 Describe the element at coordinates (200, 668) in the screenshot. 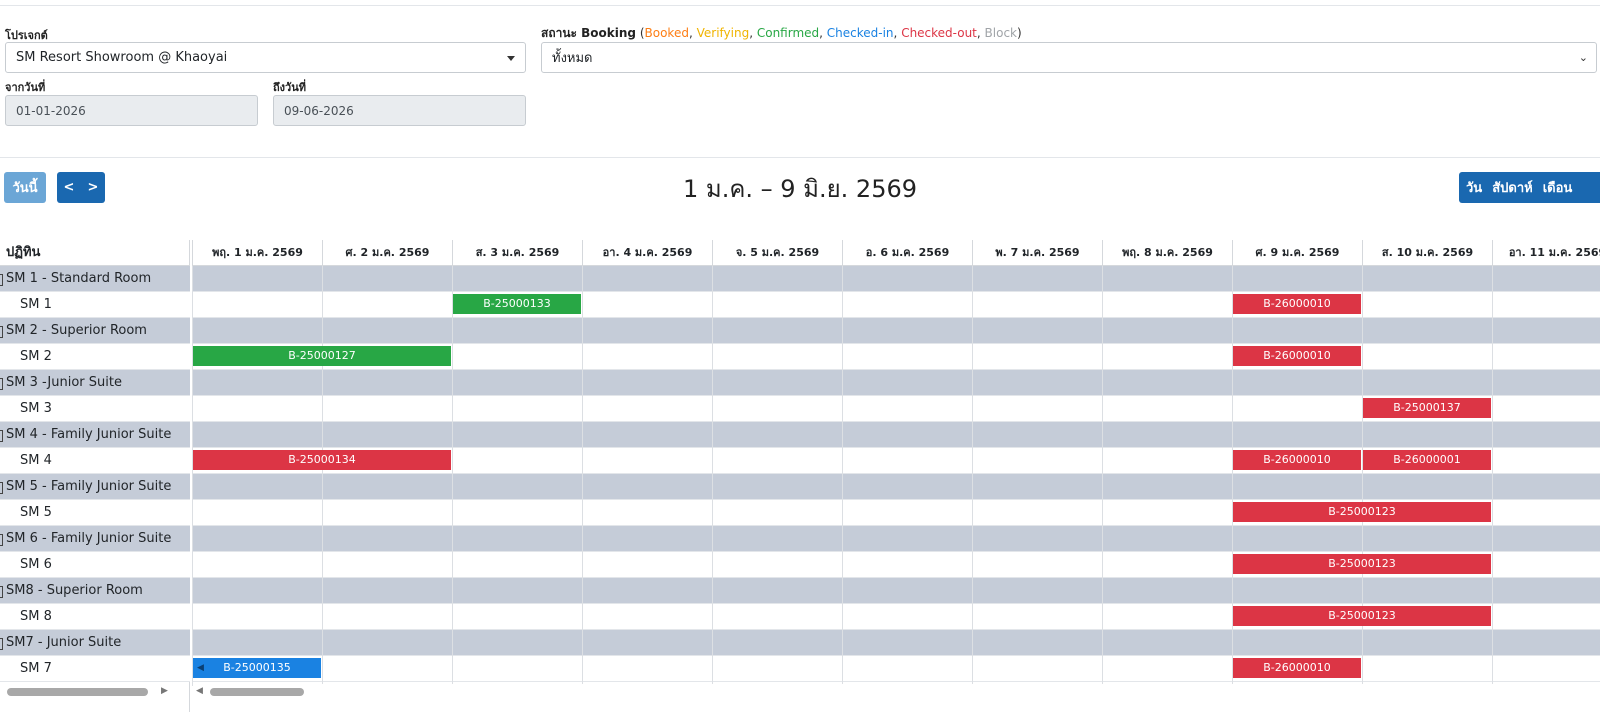

I see `continues-left-icon: ◀` at that location.